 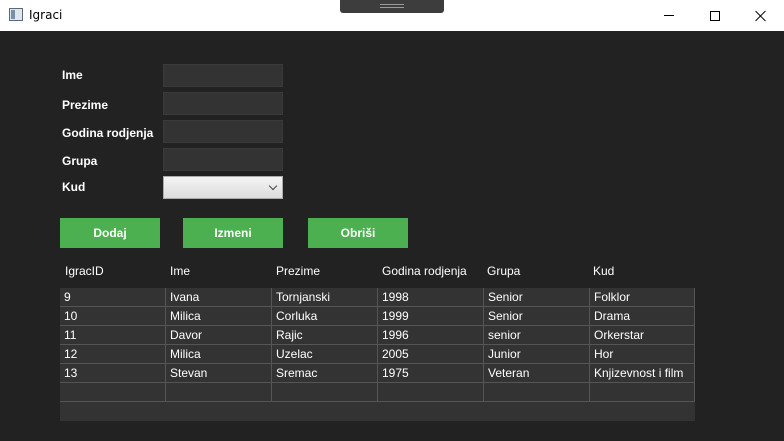 What do you see at coordinates (392, 6) in the screenshot?
I see `drag-handle` at bounding box center [392, 6].